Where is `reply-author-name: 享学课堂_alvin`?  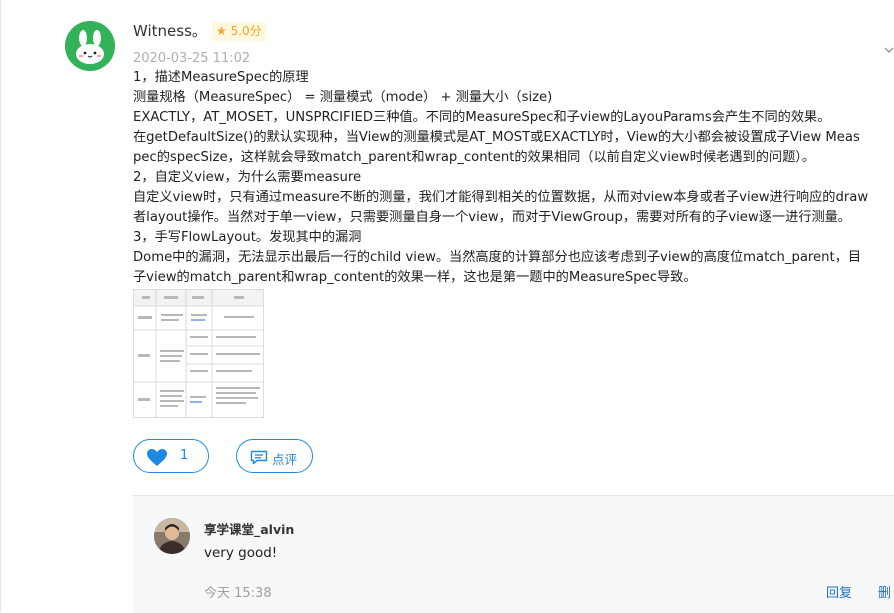 reply-author-name: 享学课堂_alvin is located at coordinates (249, 528).